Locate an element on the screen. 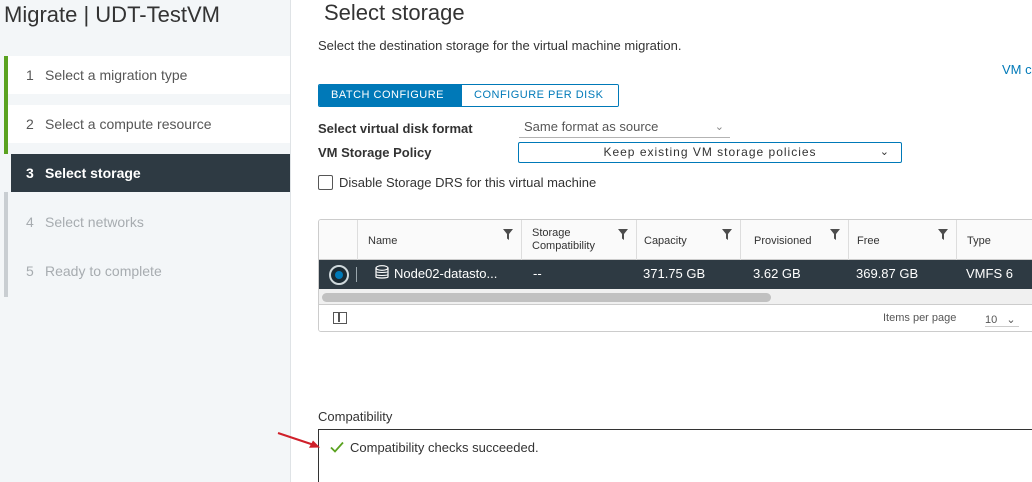 This screenshot has height=482, width=1032. checkmark-icon is located at coordinates (337, 447).